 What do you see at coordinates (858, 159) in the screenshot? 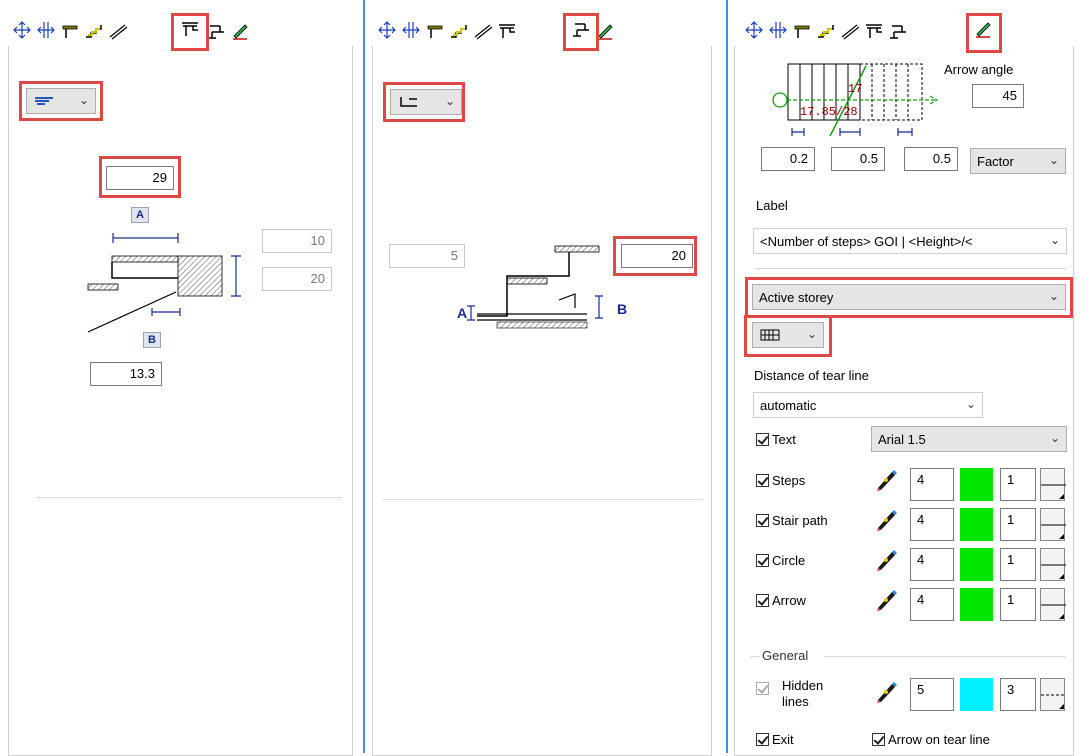
I see `spacing-field-2: 0.5` at bounding box center [858, 159].